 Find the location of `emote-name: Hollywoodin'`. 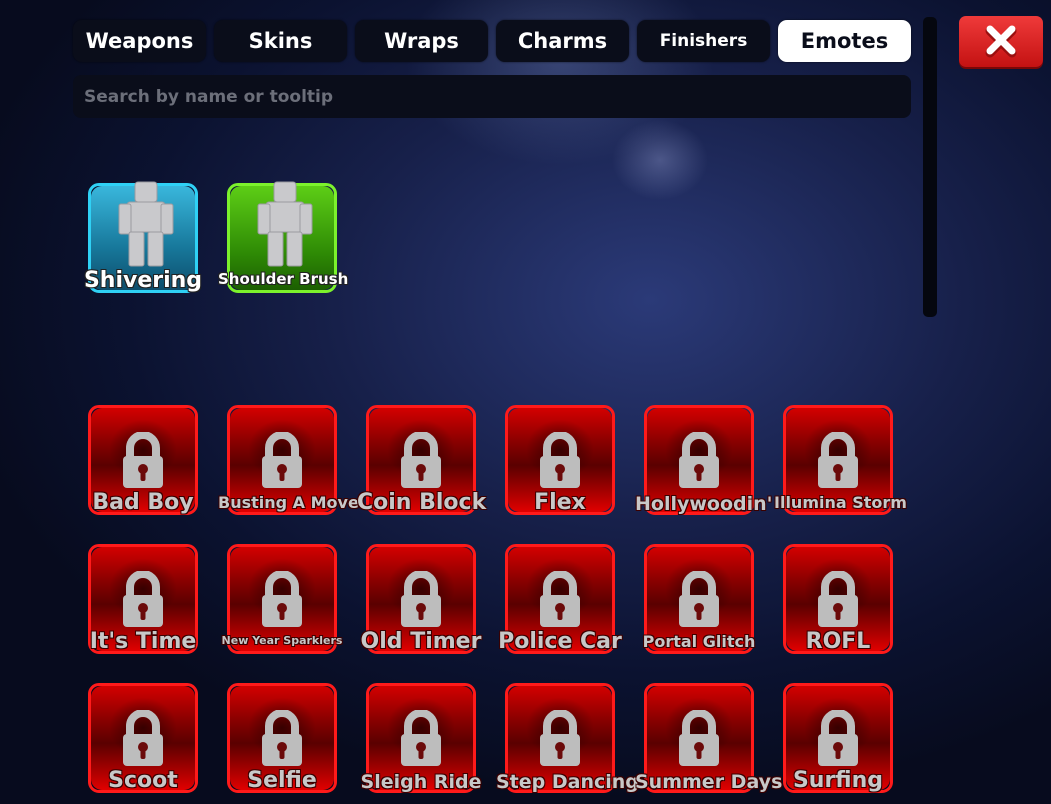

emote-name: Hollywoodin' is located at coordinates (704, 504).